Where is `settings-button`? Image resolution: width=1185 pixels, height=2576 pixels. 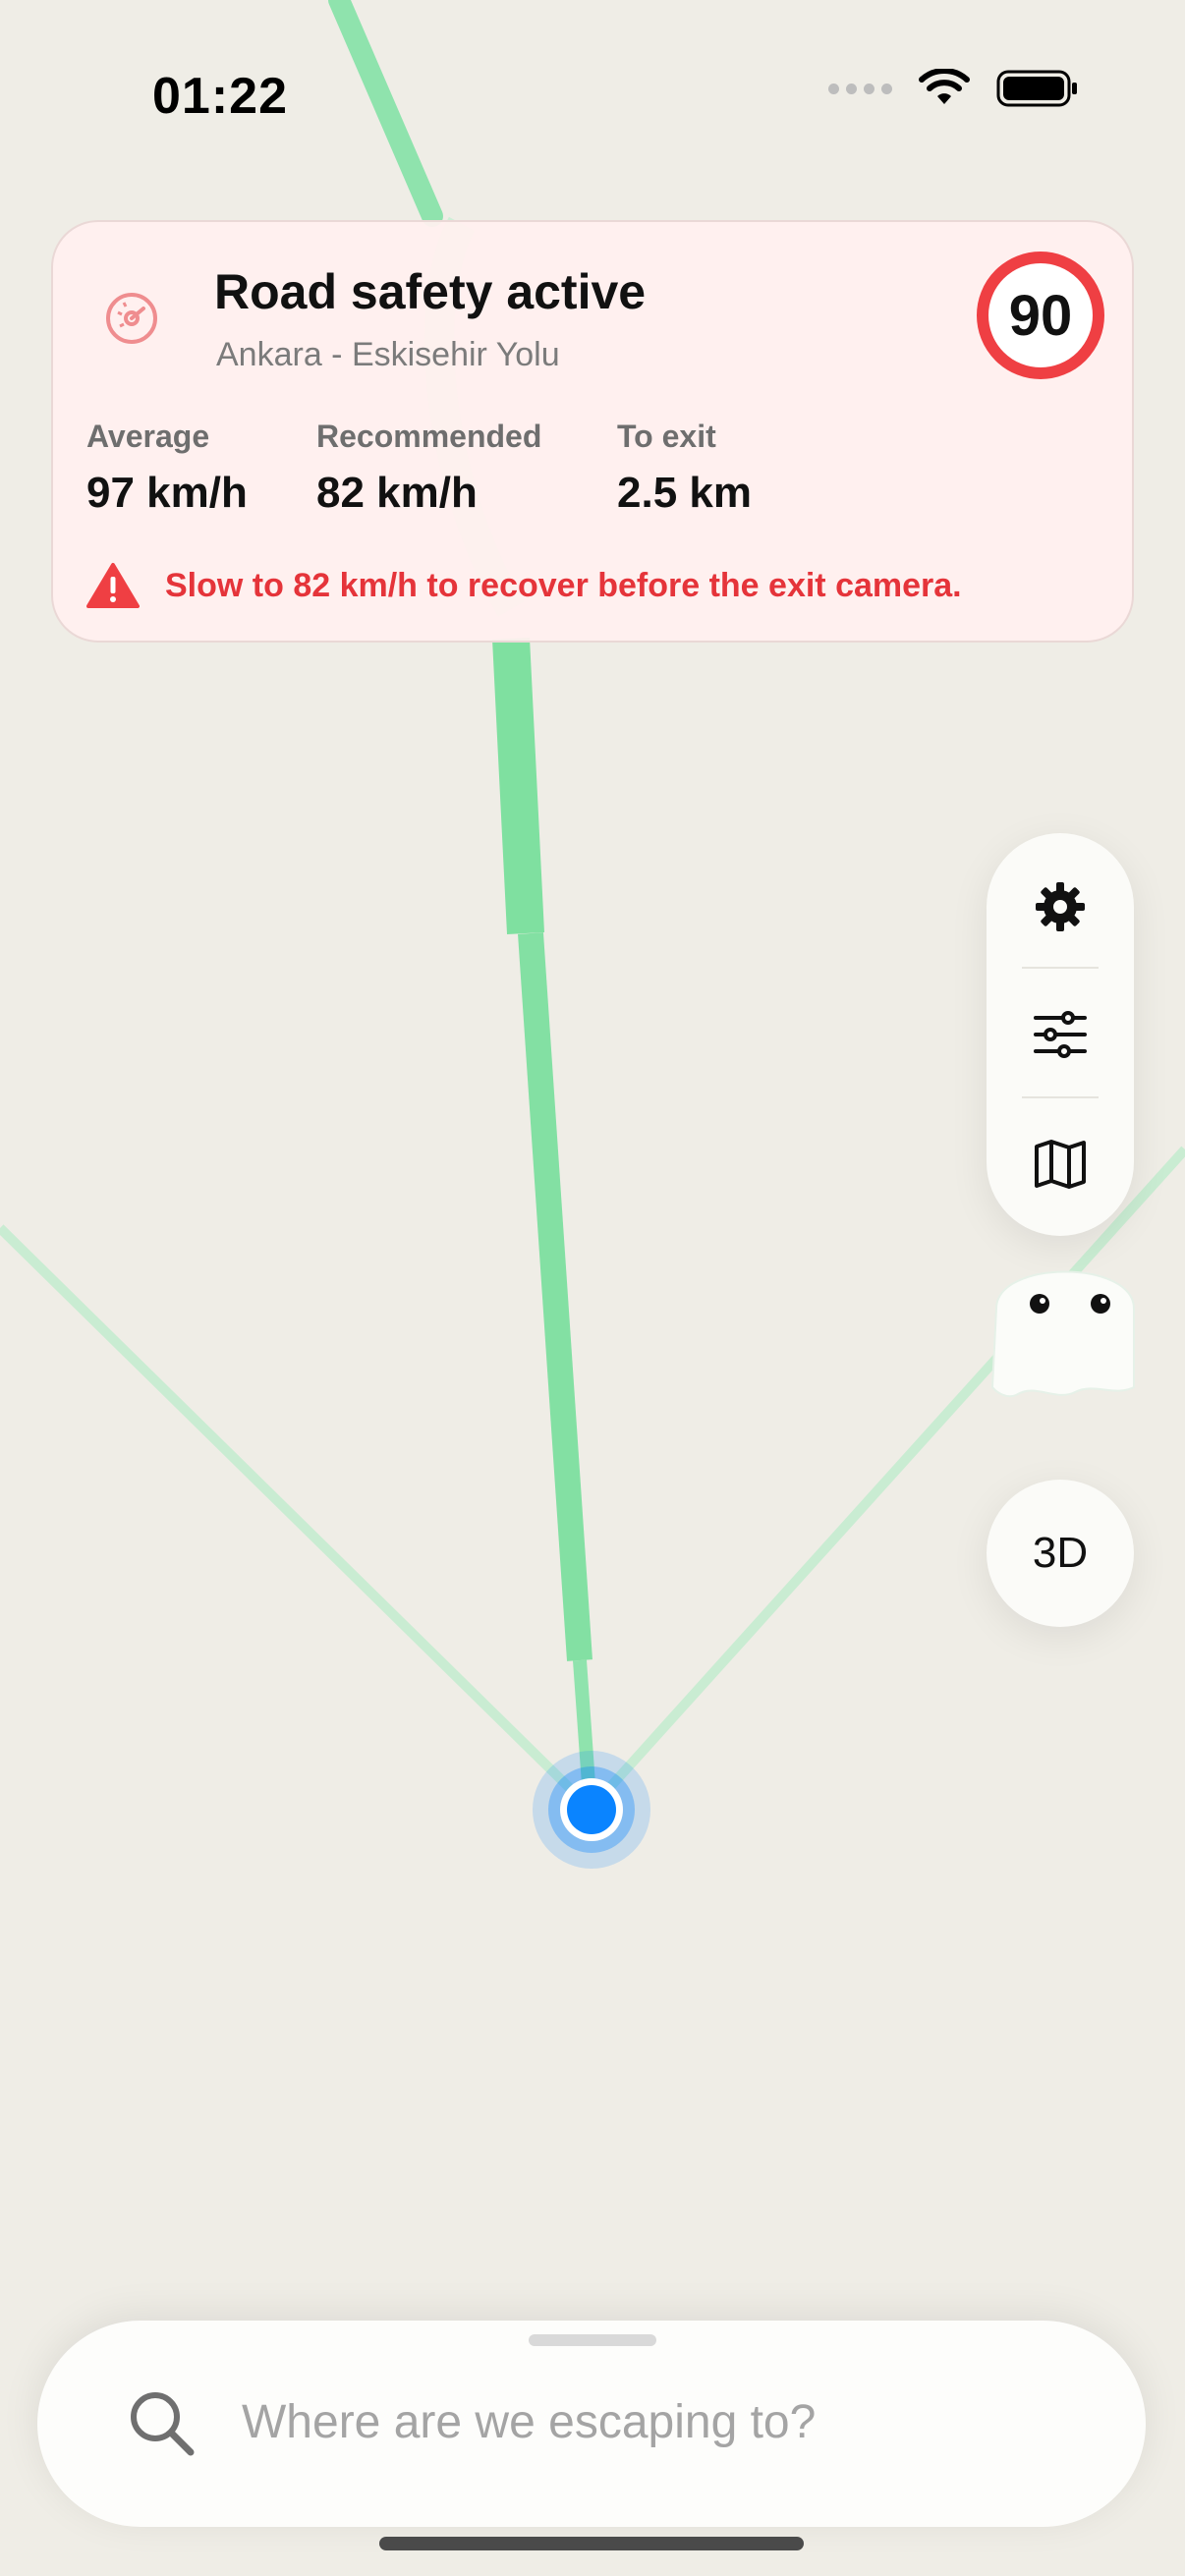
settings-button is located at coordinates (1061, 907).